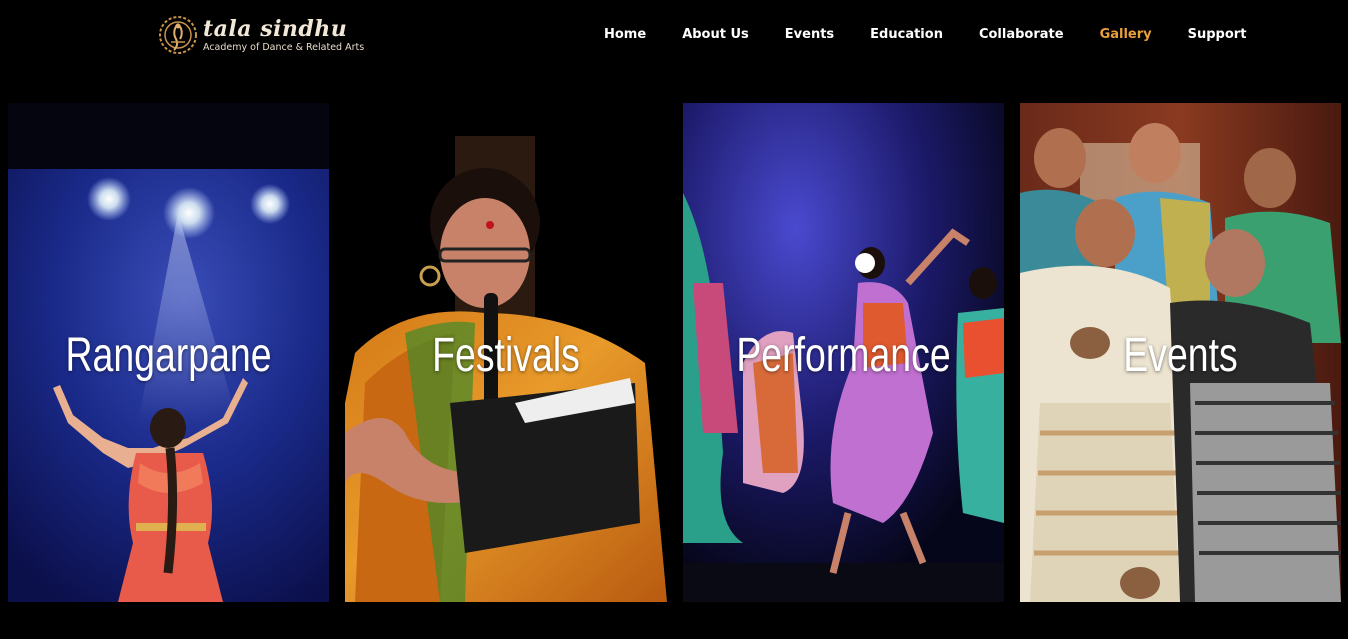 This screenshot has height=639, width=1348. I want to click on card-title: Events, so click(1180, 355).